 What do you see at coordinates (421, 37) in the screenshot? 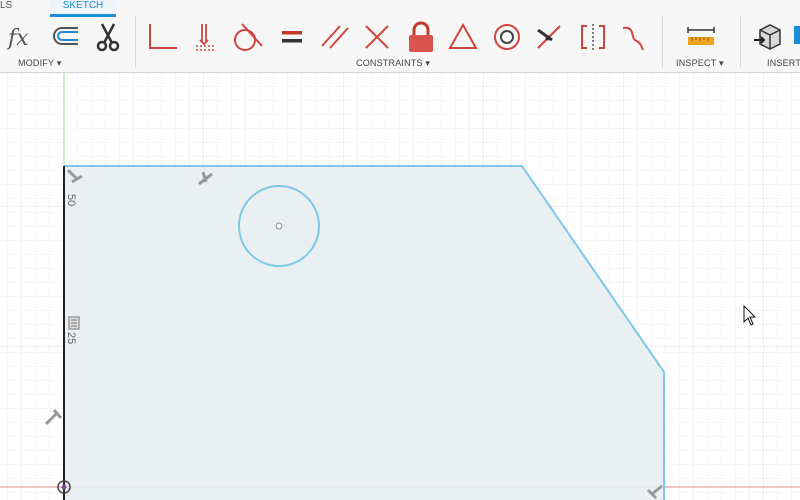
I see `fix-lock-icon` at bounding box center [421, 37].